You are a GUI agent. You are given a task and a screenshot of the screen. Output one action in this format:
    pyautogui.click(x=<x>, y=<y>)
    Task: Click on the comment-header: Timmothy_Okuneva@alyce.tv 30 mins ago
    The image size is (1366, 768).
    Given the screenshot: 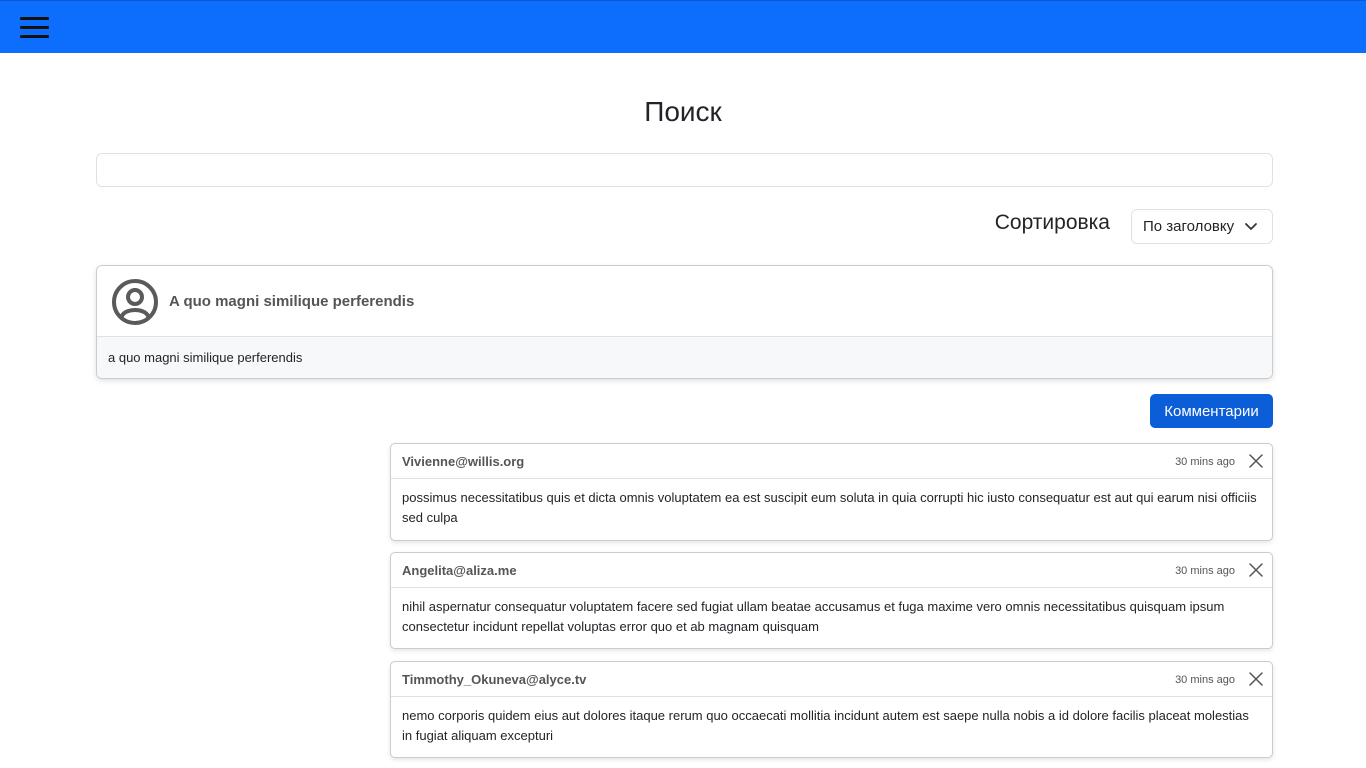 What is the action you would take?
    pyautogui.click(x=831, y=679)
    